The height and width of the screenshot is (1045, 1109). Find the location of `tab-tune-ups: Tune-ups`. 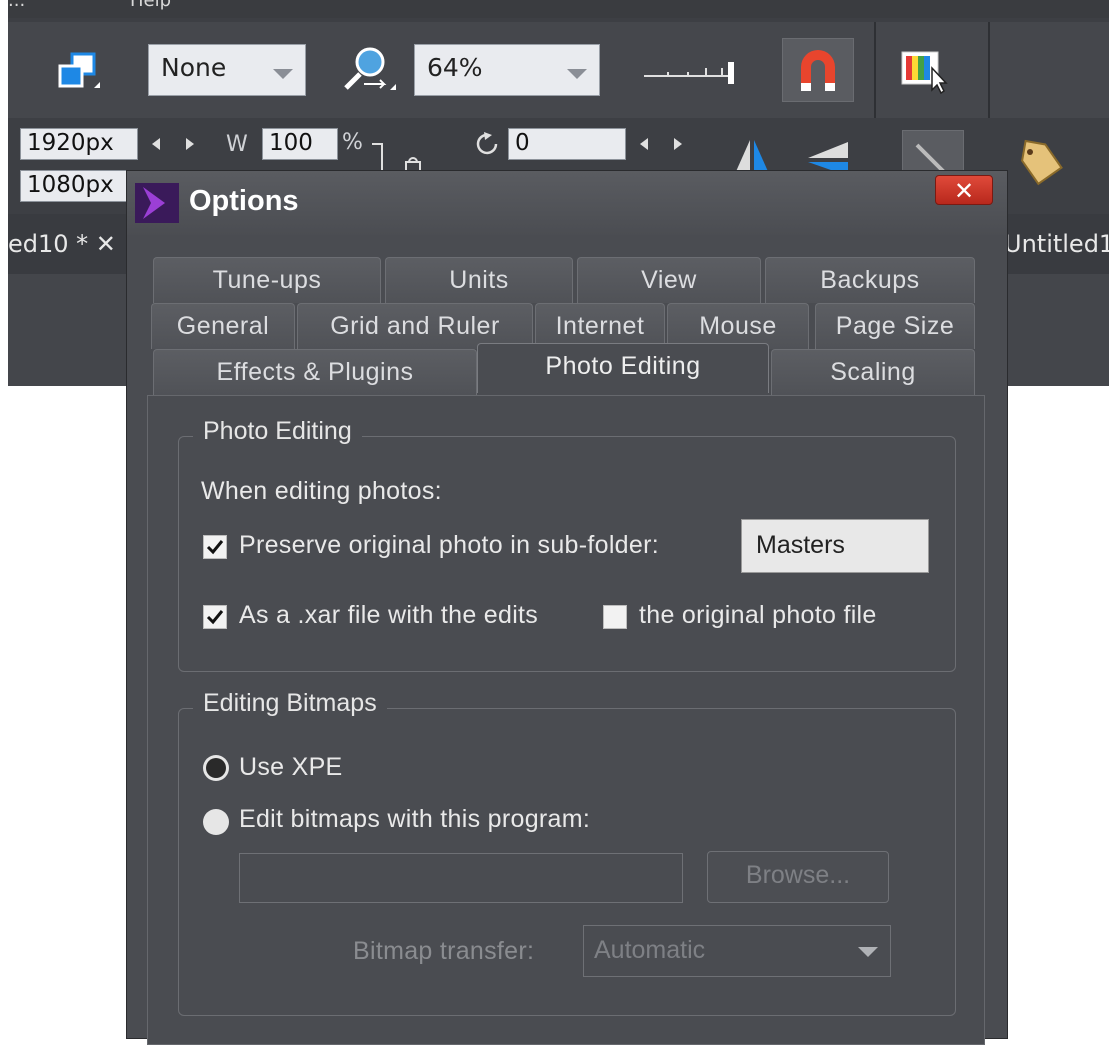

tab-tune-ups: Tune-ups is located at coordinates (267, 280).